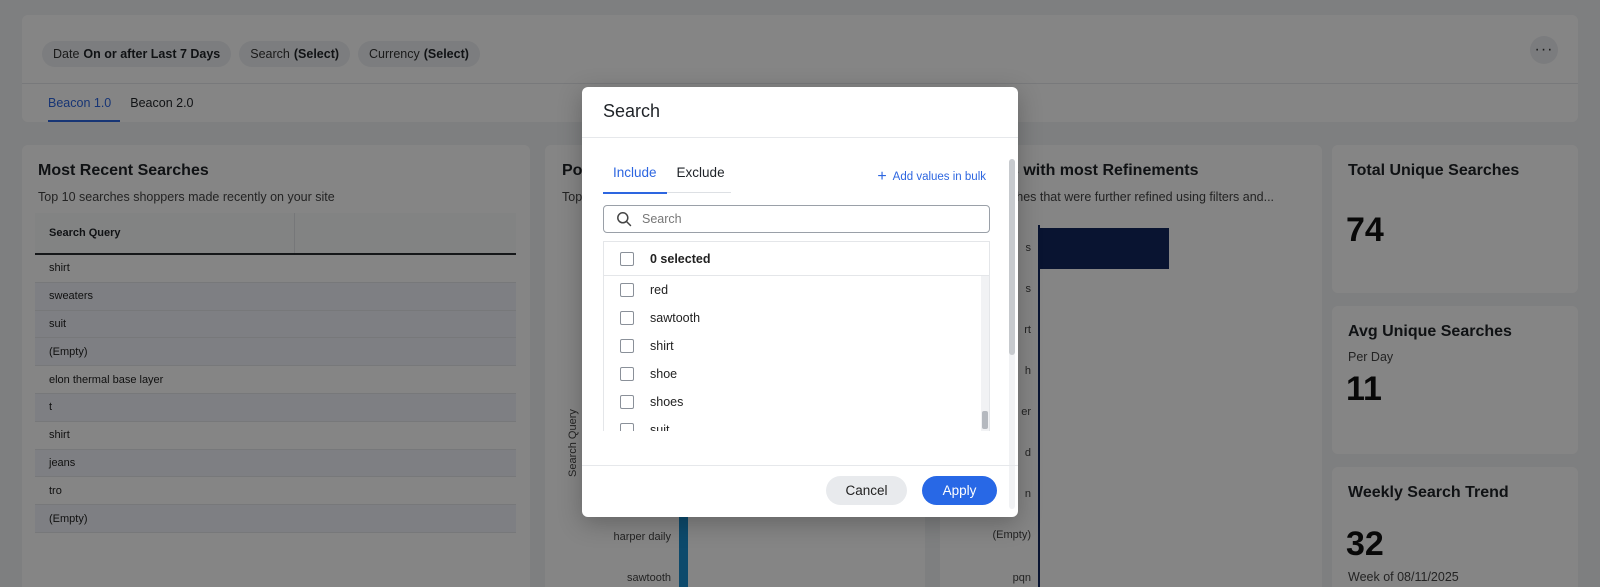 The width and height of the screenshot is (1600, 587). What do you see at coordinates (796, 402) in the screenshot?
I see `list-item: shoes` at bounding box center [796, 402].